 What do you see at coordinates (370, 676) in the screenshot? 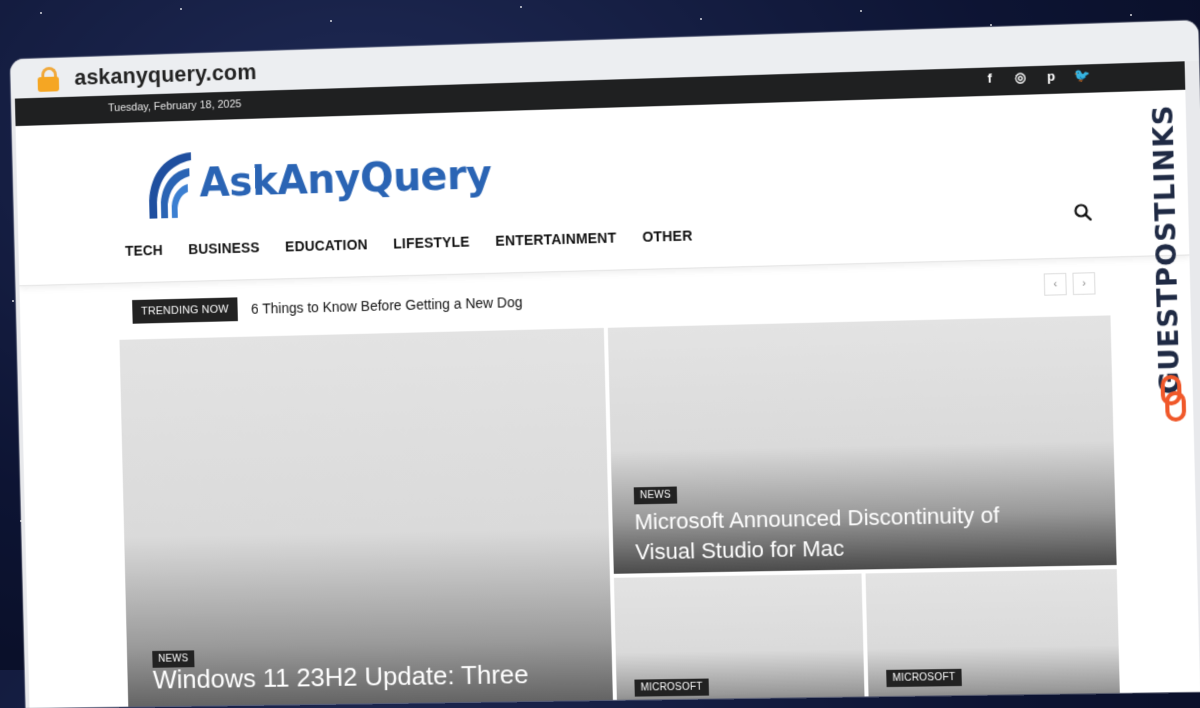
I see `card-title: Windows 11 23H2 Update: Three` at bounding box center [370, 676].